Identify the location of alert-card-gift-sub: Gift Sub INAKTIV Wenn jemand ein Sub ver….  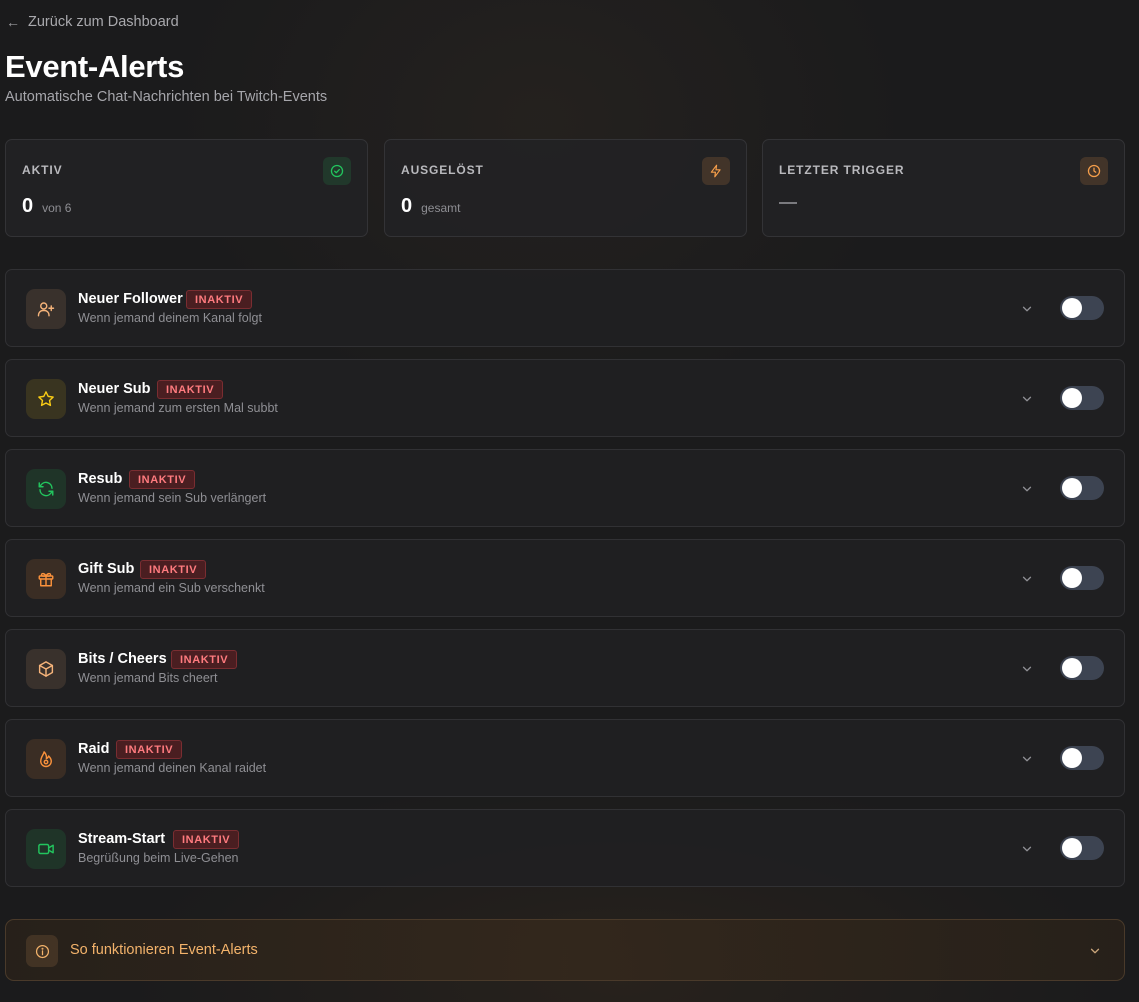
(565, 578).